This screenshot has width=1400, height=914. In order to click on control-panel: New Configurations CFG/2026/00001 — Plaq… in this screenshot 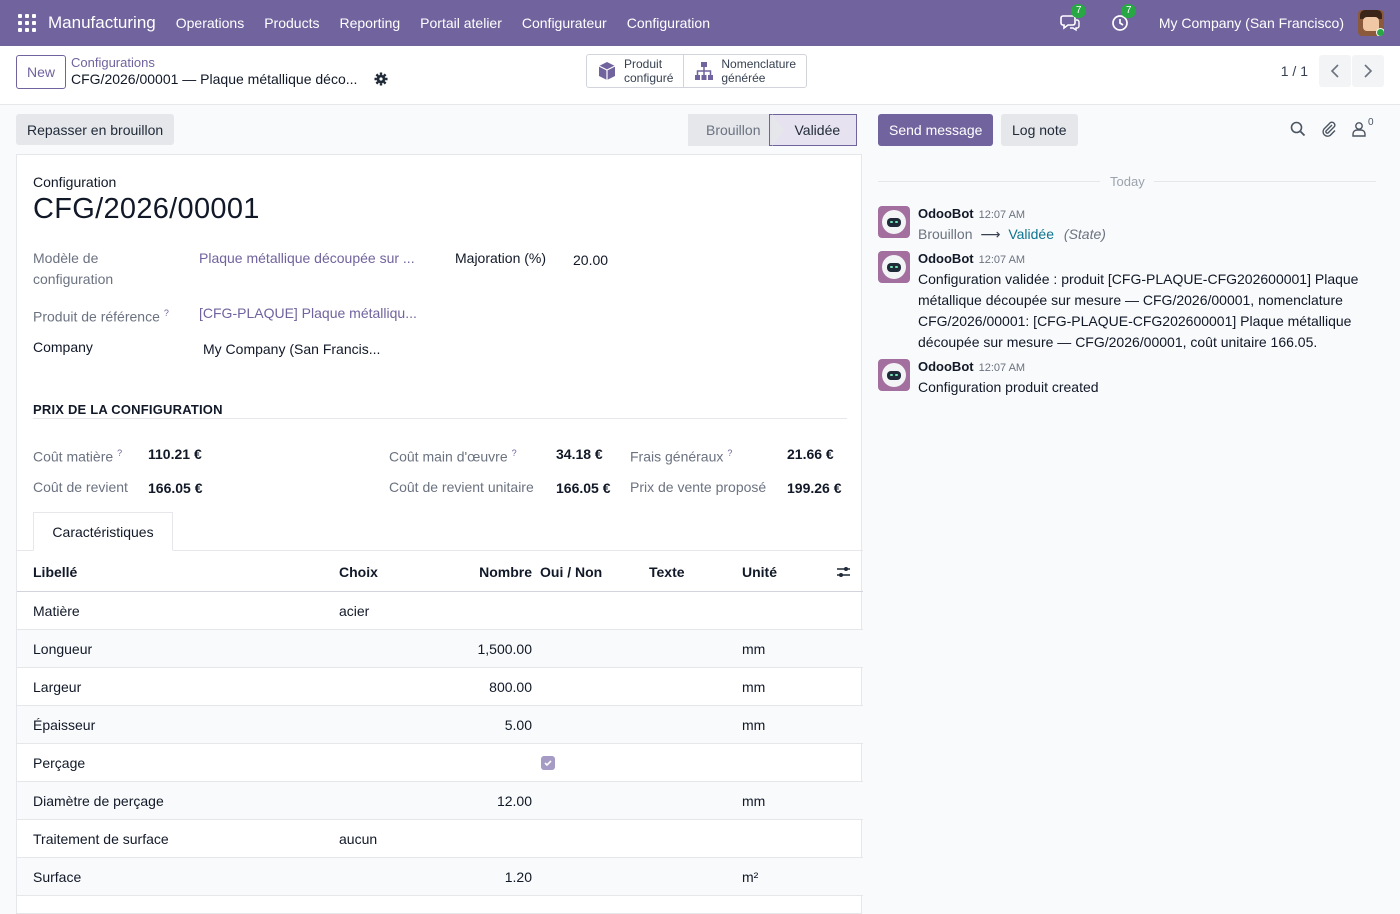, I will do `click(700, 75)`.